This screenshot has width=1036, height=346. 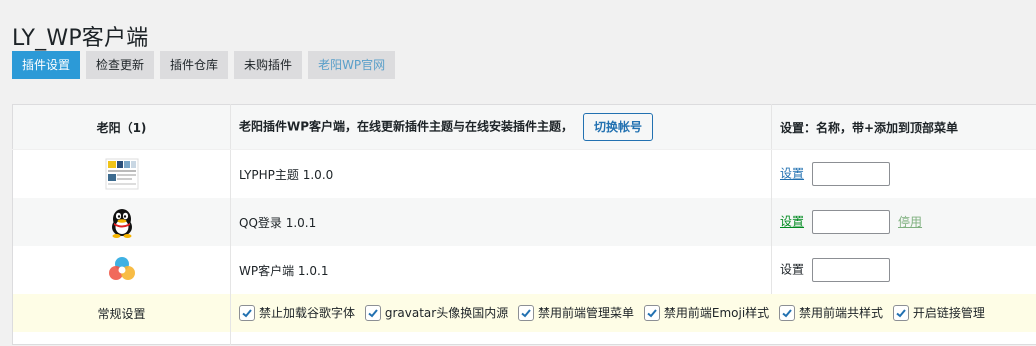 What do you see at coordinates (120, 65) in the screenshot?
I see `tab-check-updates: 检查更新` at bounding box center [120, 65].